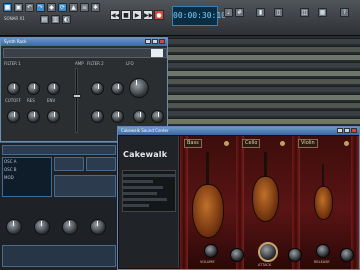 The width and height of the screenshot is (360, 270). Describe the element at coordinates (322, 12) in the screenshot. I see `console-icon: ▦` at that location.